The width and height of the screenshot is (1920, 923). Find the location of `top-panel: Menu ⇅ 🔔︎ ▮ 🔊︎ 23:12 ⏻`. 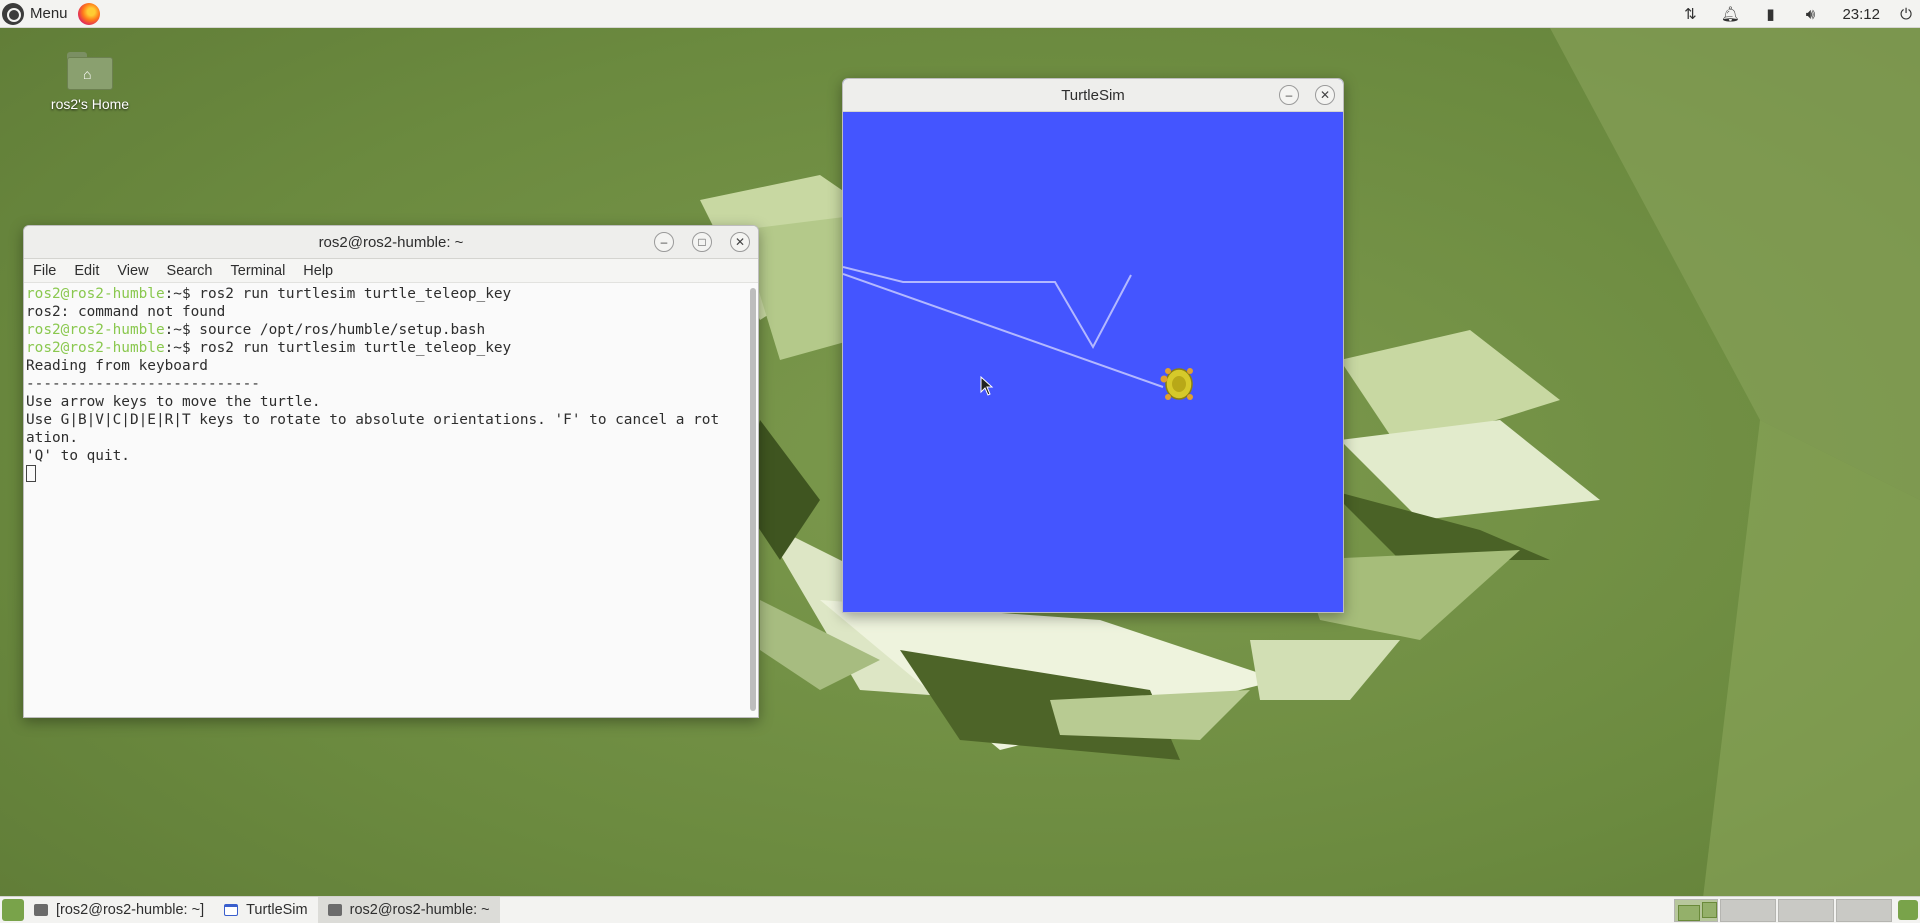

top-panel: Menu ⇅ 🔔︎ ▮ 🔊︎ 23:12 ⏻ is located at coordinates (960, 14).